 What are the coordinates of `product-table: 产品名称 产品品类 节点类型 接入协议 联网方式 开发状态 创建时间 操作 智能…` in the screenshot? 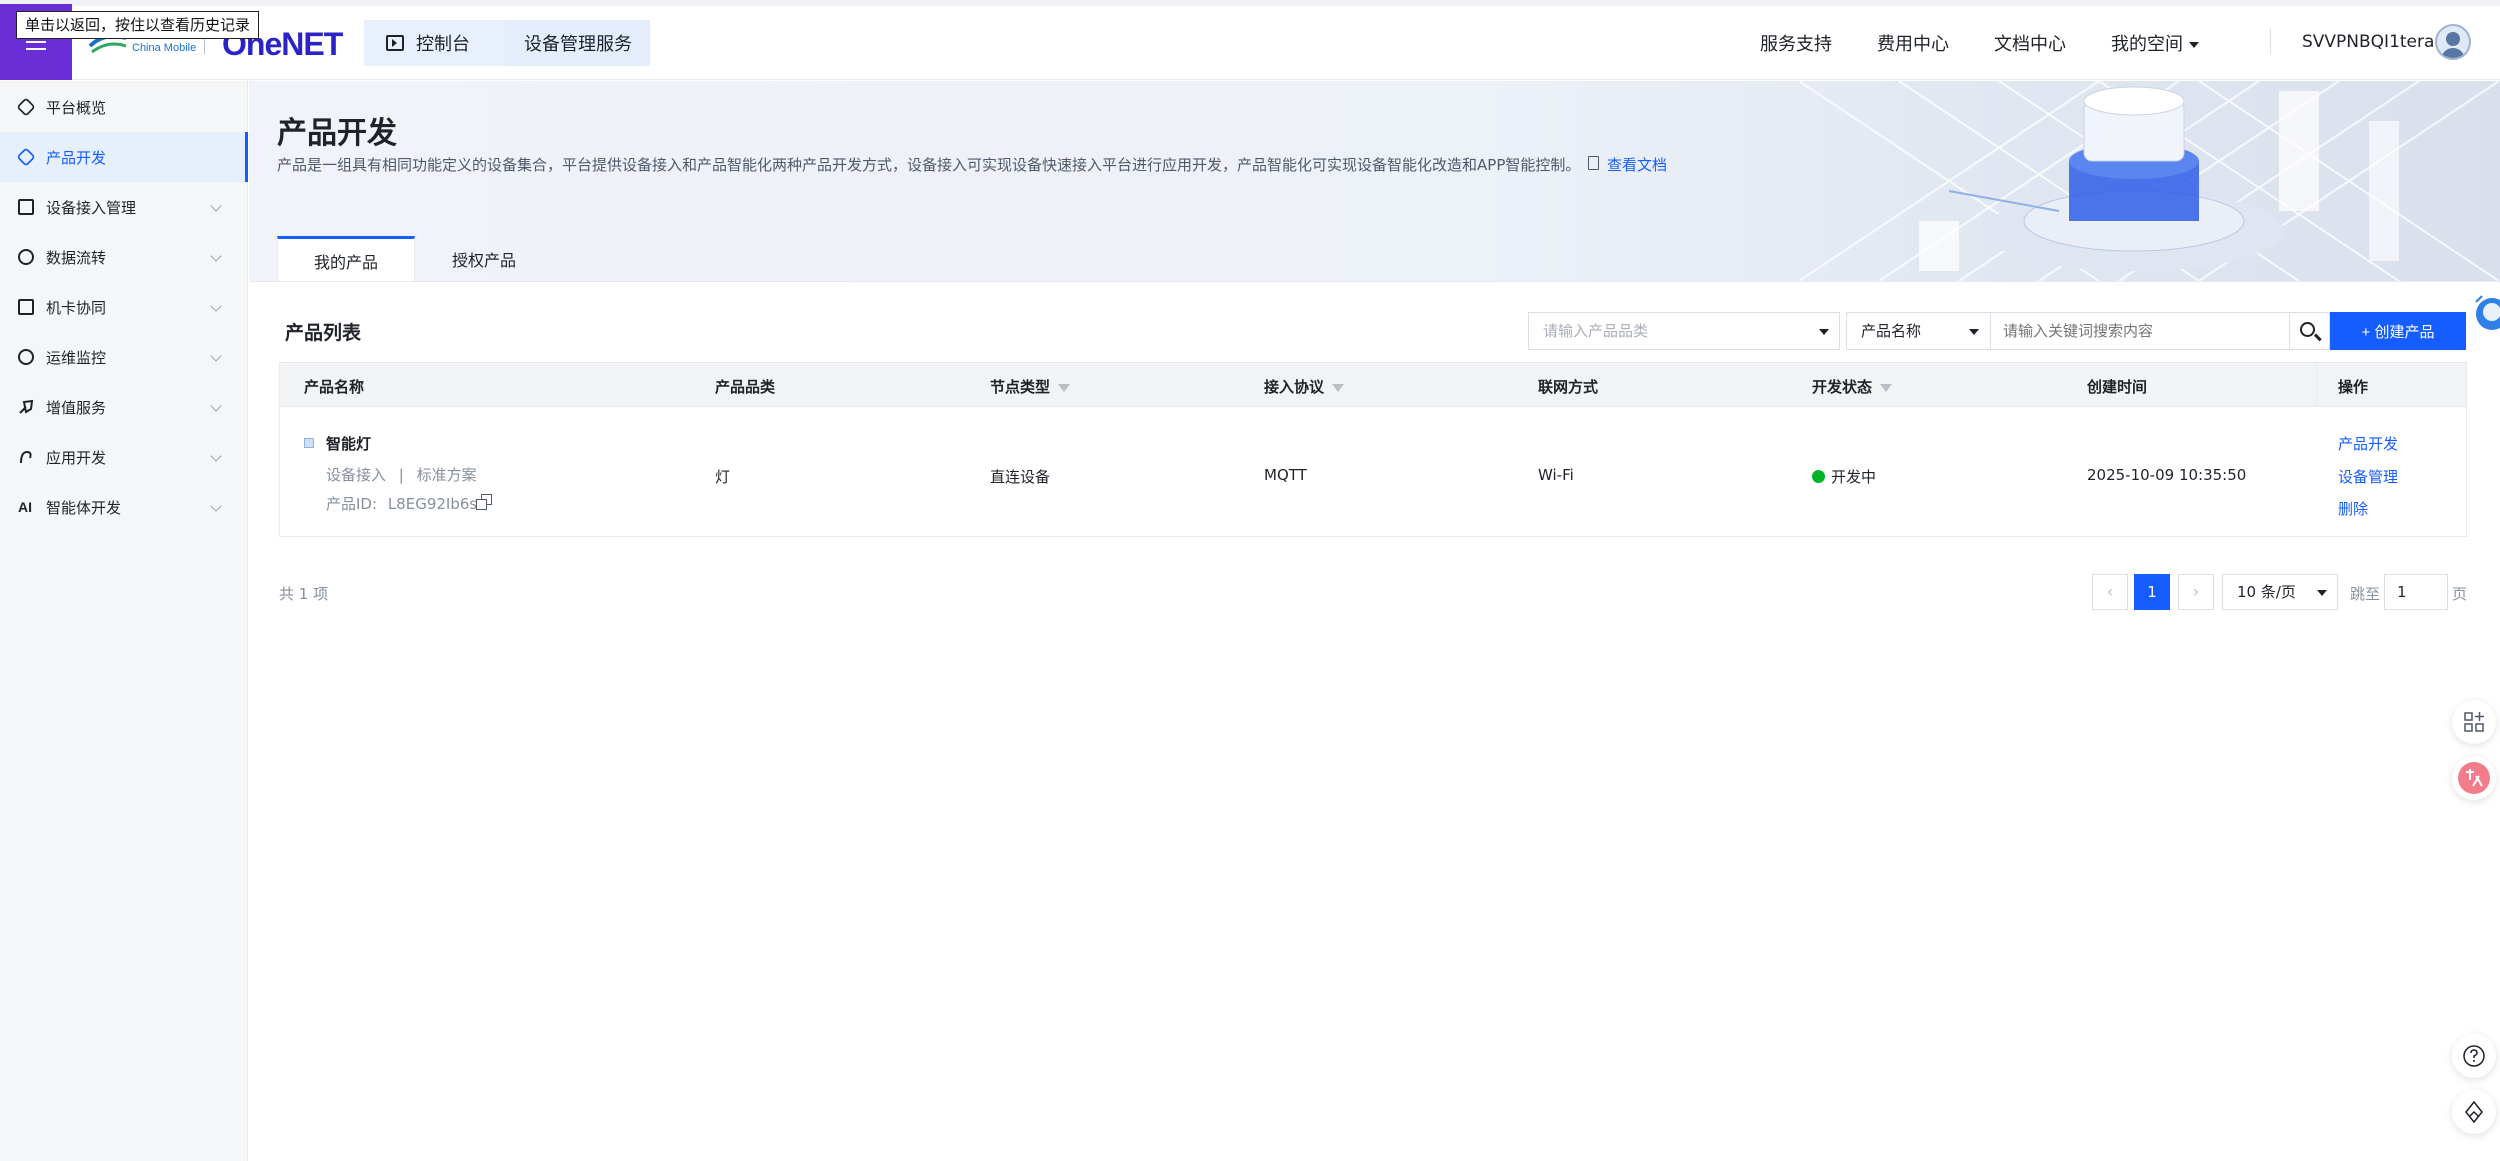 It's located at (1373, 449).